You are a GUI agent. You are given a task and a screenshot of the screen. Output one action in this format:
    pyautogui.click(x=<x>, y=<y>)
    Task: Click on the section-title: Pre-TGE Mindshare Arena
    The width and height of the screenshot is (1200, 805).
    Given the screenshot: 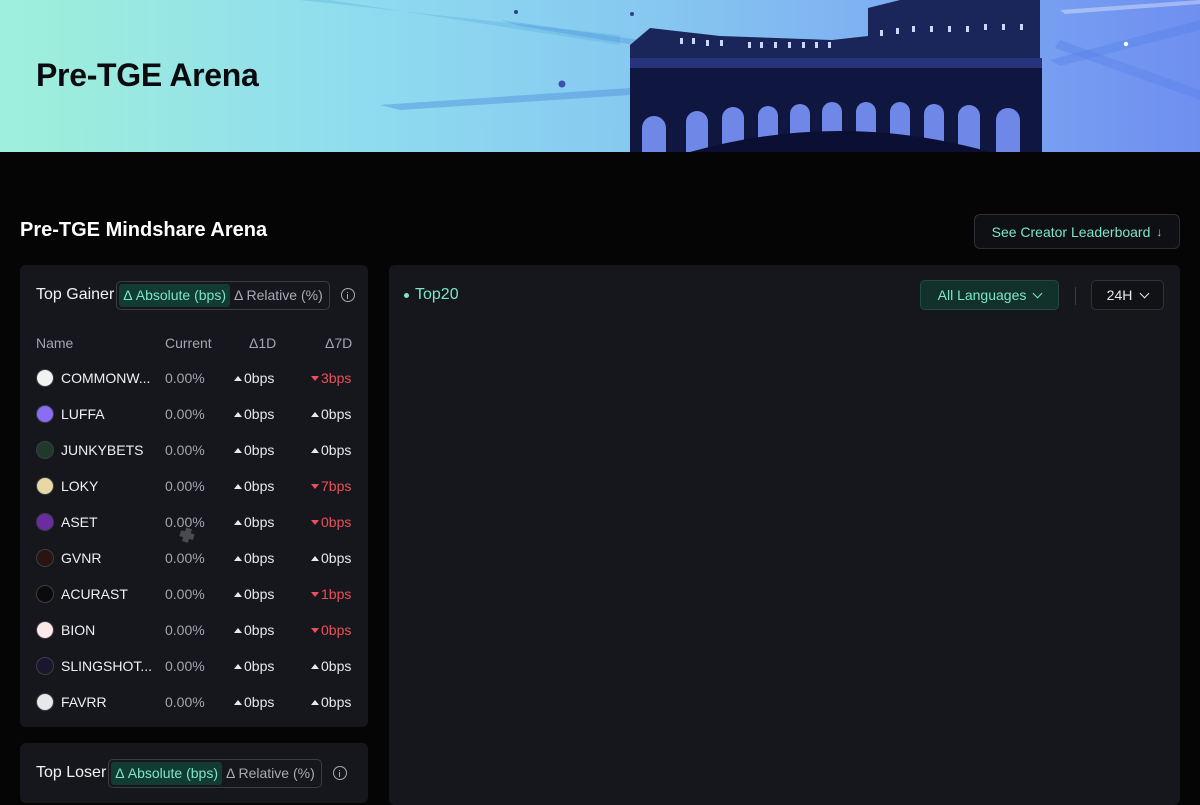 What is the action you would take?
    pyautogui.click(x=144, y=230)
    